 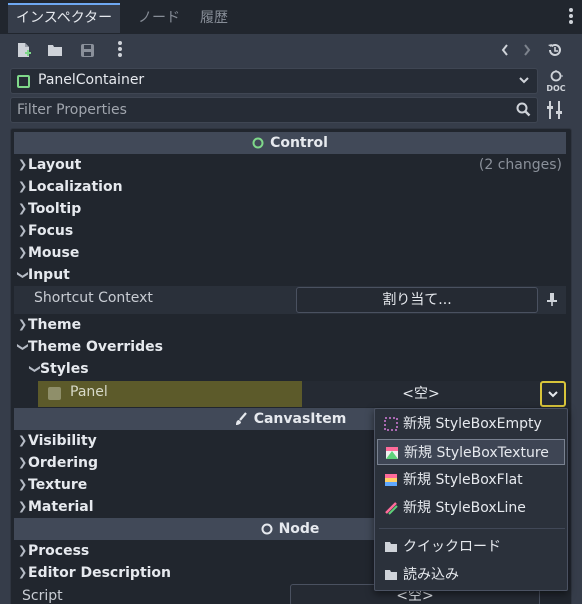 What do you see at coordinates (520, 165) in the screenshot?
I see `changes-count: (2 changes)` at bounding box center [520, 165].